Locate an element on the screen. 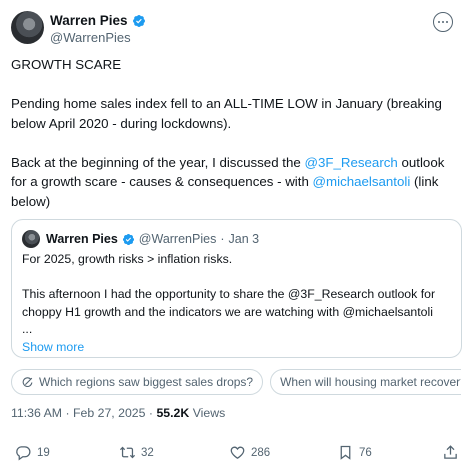 The image size is (471, 468). author-name: Warren Pies is located at coordinates (89, 20).